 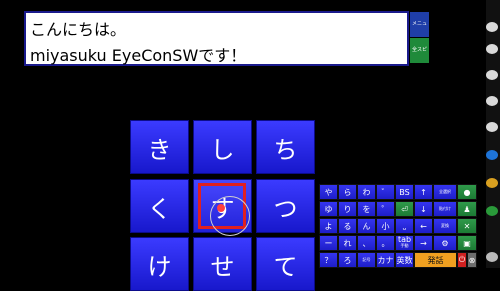 What do you see at coordinates (493, 134) in the screenshot?
I see `side-launcher` at bounding box center [493, 134].